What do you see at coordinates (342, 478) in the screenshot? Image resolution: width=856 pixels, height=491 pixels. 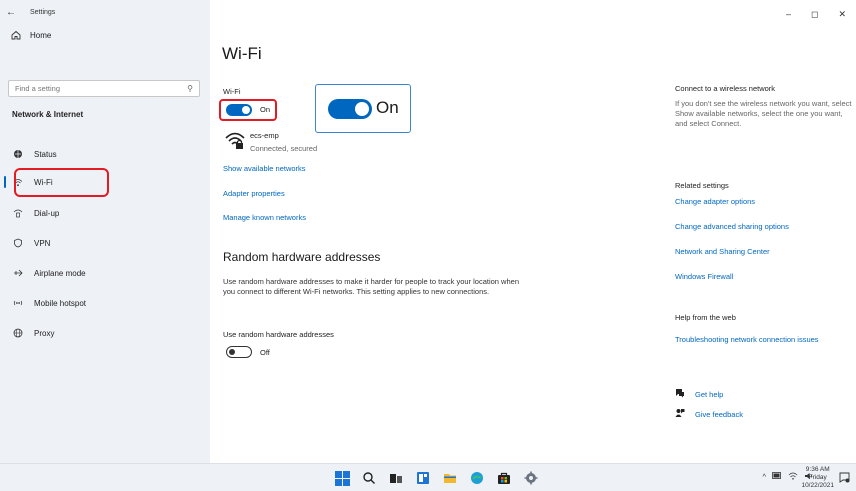 I see `start-icon` at bounding box center [342, 478].